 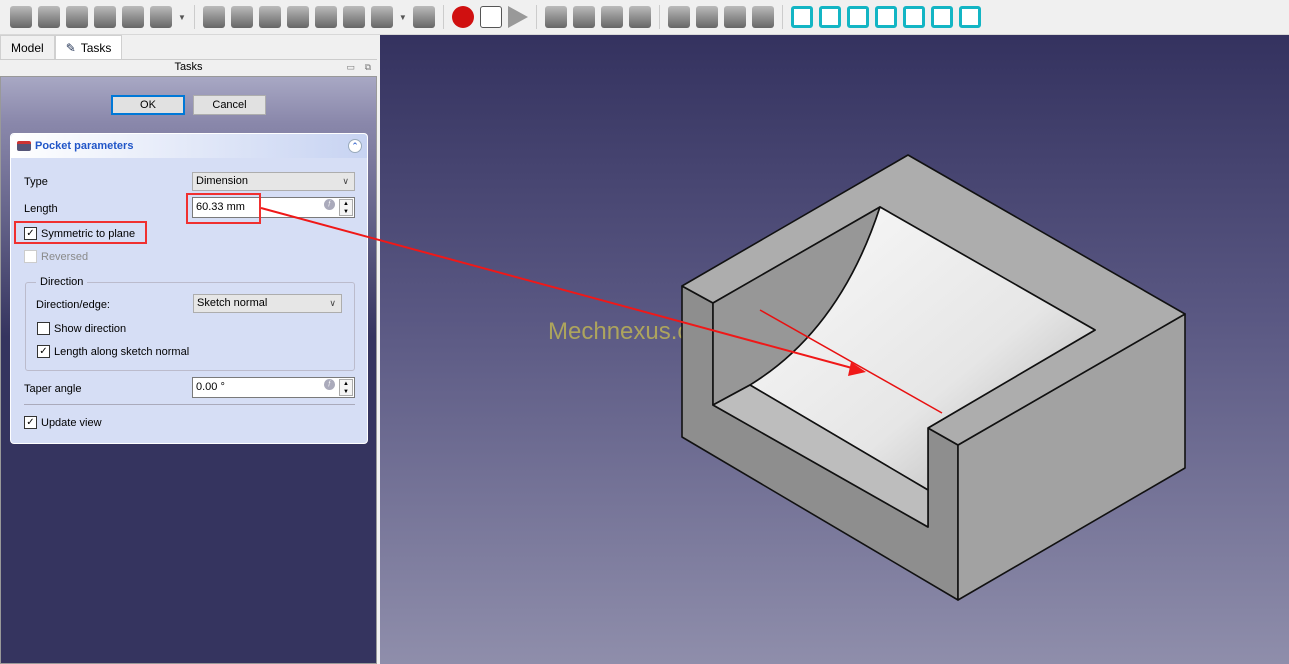 What do you see at coordinates (161, 17) in the screenshot?
I see `additive-primitive-icon` at bounding box center [161, 17].